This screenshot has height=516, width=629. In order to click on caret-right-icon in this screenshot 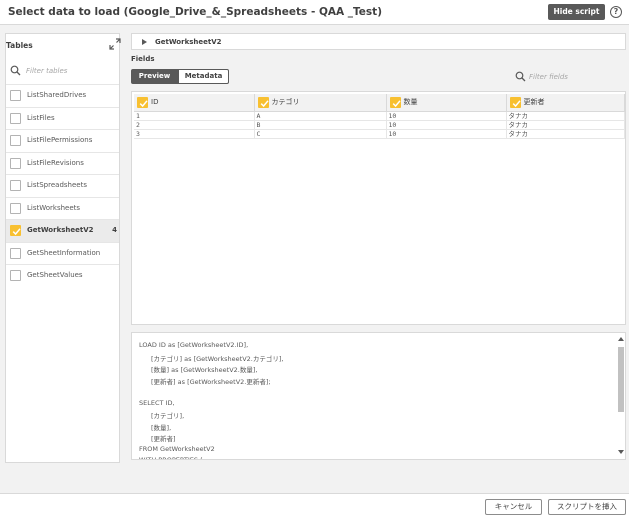, I will do `click(144, 42)`.